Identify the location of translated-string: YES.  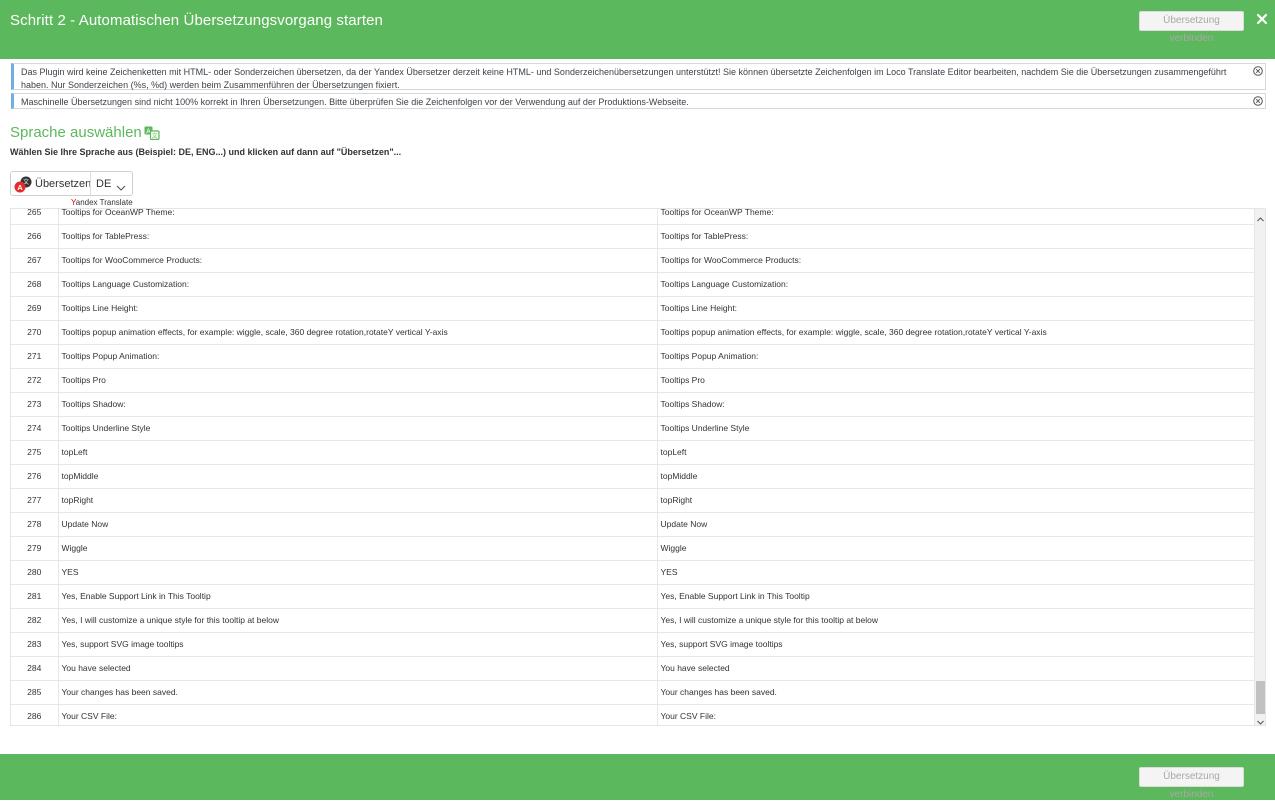
(956, 572).